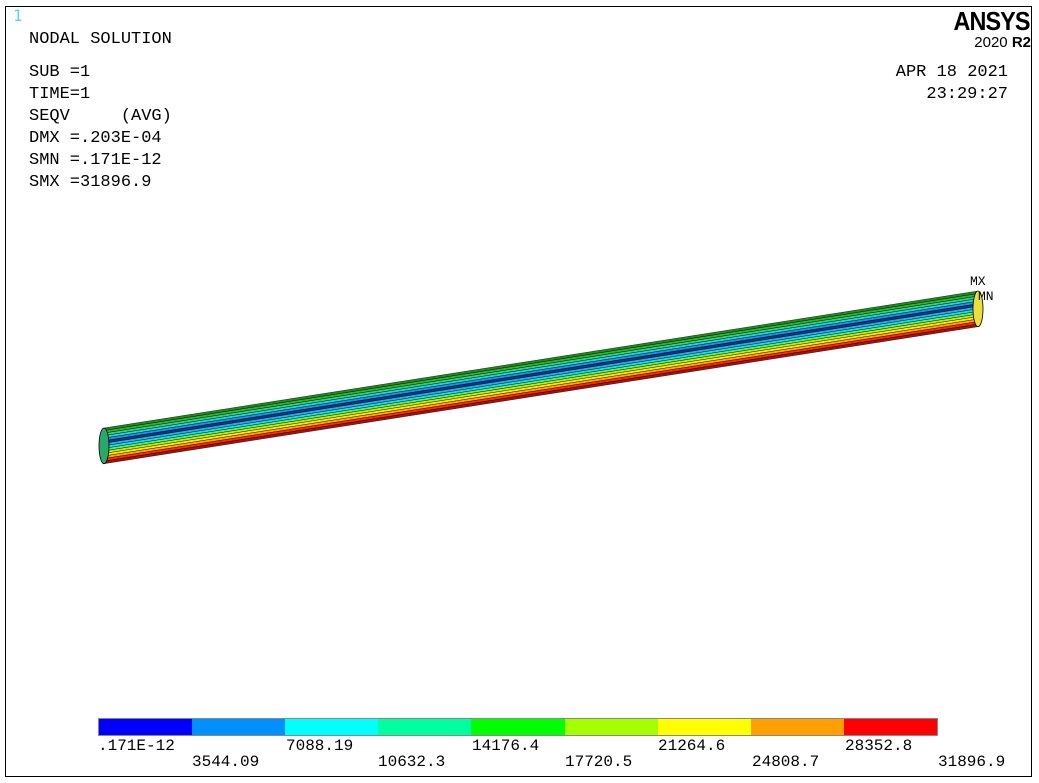 This screenshot has width=1039, height=783. I want to click on legend-label-1: 3544.09, so click(226, 762).